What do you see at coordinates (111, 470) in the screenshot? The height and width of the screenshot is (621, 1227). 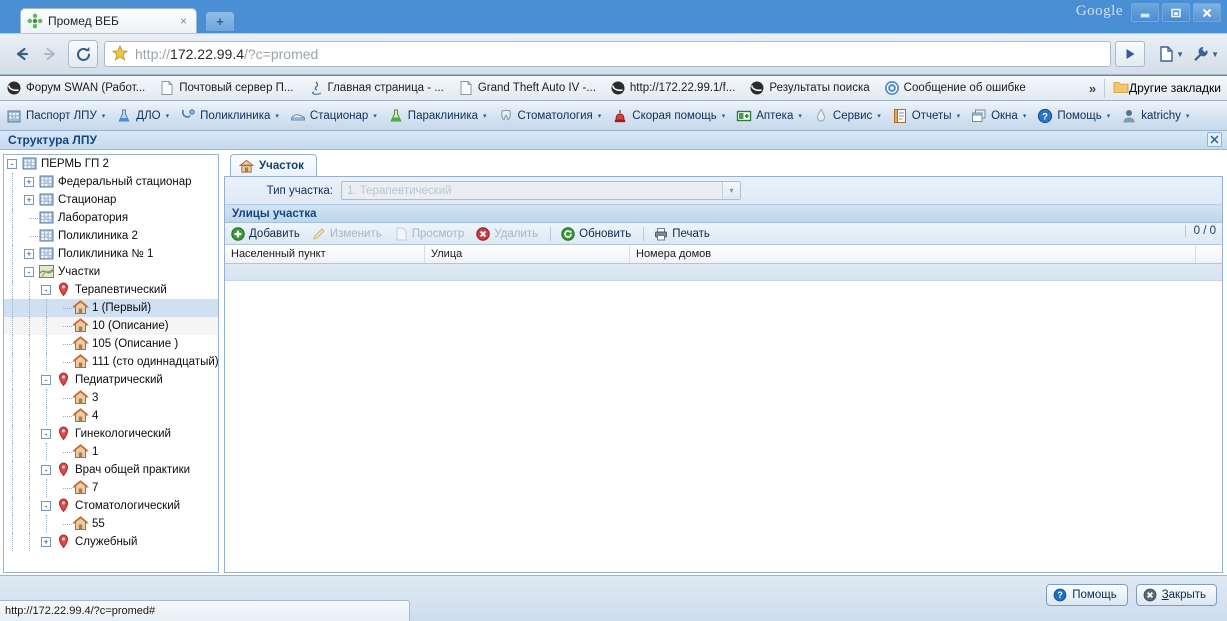 I see `tree-node: - Врач общей практики` at bounding box center [111, 470].